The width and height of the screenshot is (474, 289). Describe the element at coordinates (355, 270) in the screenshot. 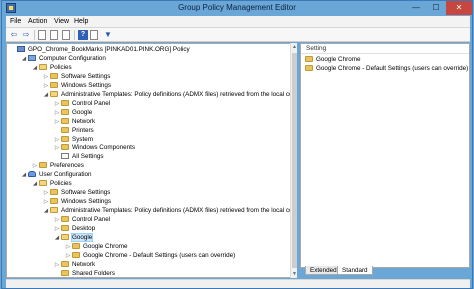

I see `tab-standard: Standard` at that location.